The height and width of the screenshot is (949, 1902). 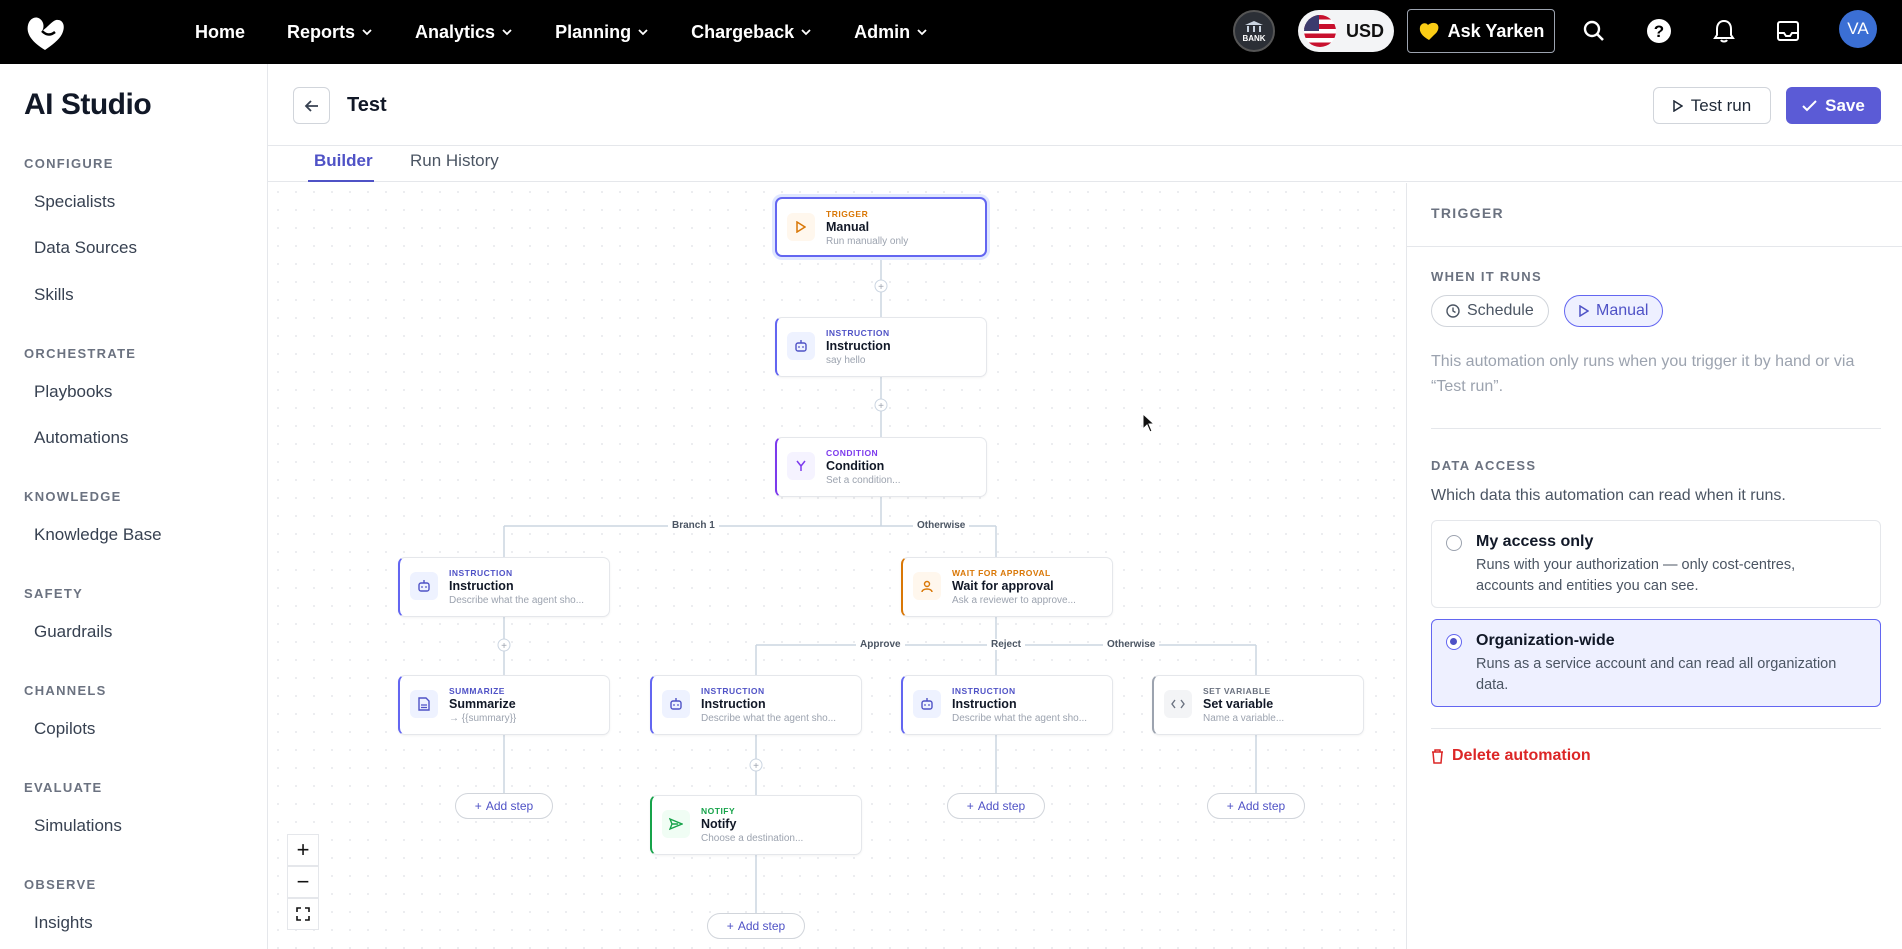 What do you see at coordinates (45, 32) in the screenshot?
I see `app-logo-icon` at bounding box center [45, 32].